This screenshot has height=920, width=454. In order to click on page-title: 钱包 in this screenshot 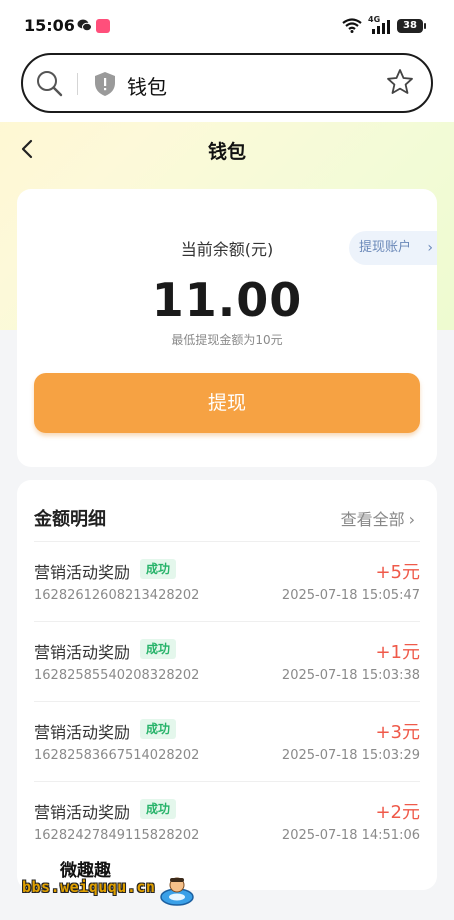, I will do `click(226, 152)`.